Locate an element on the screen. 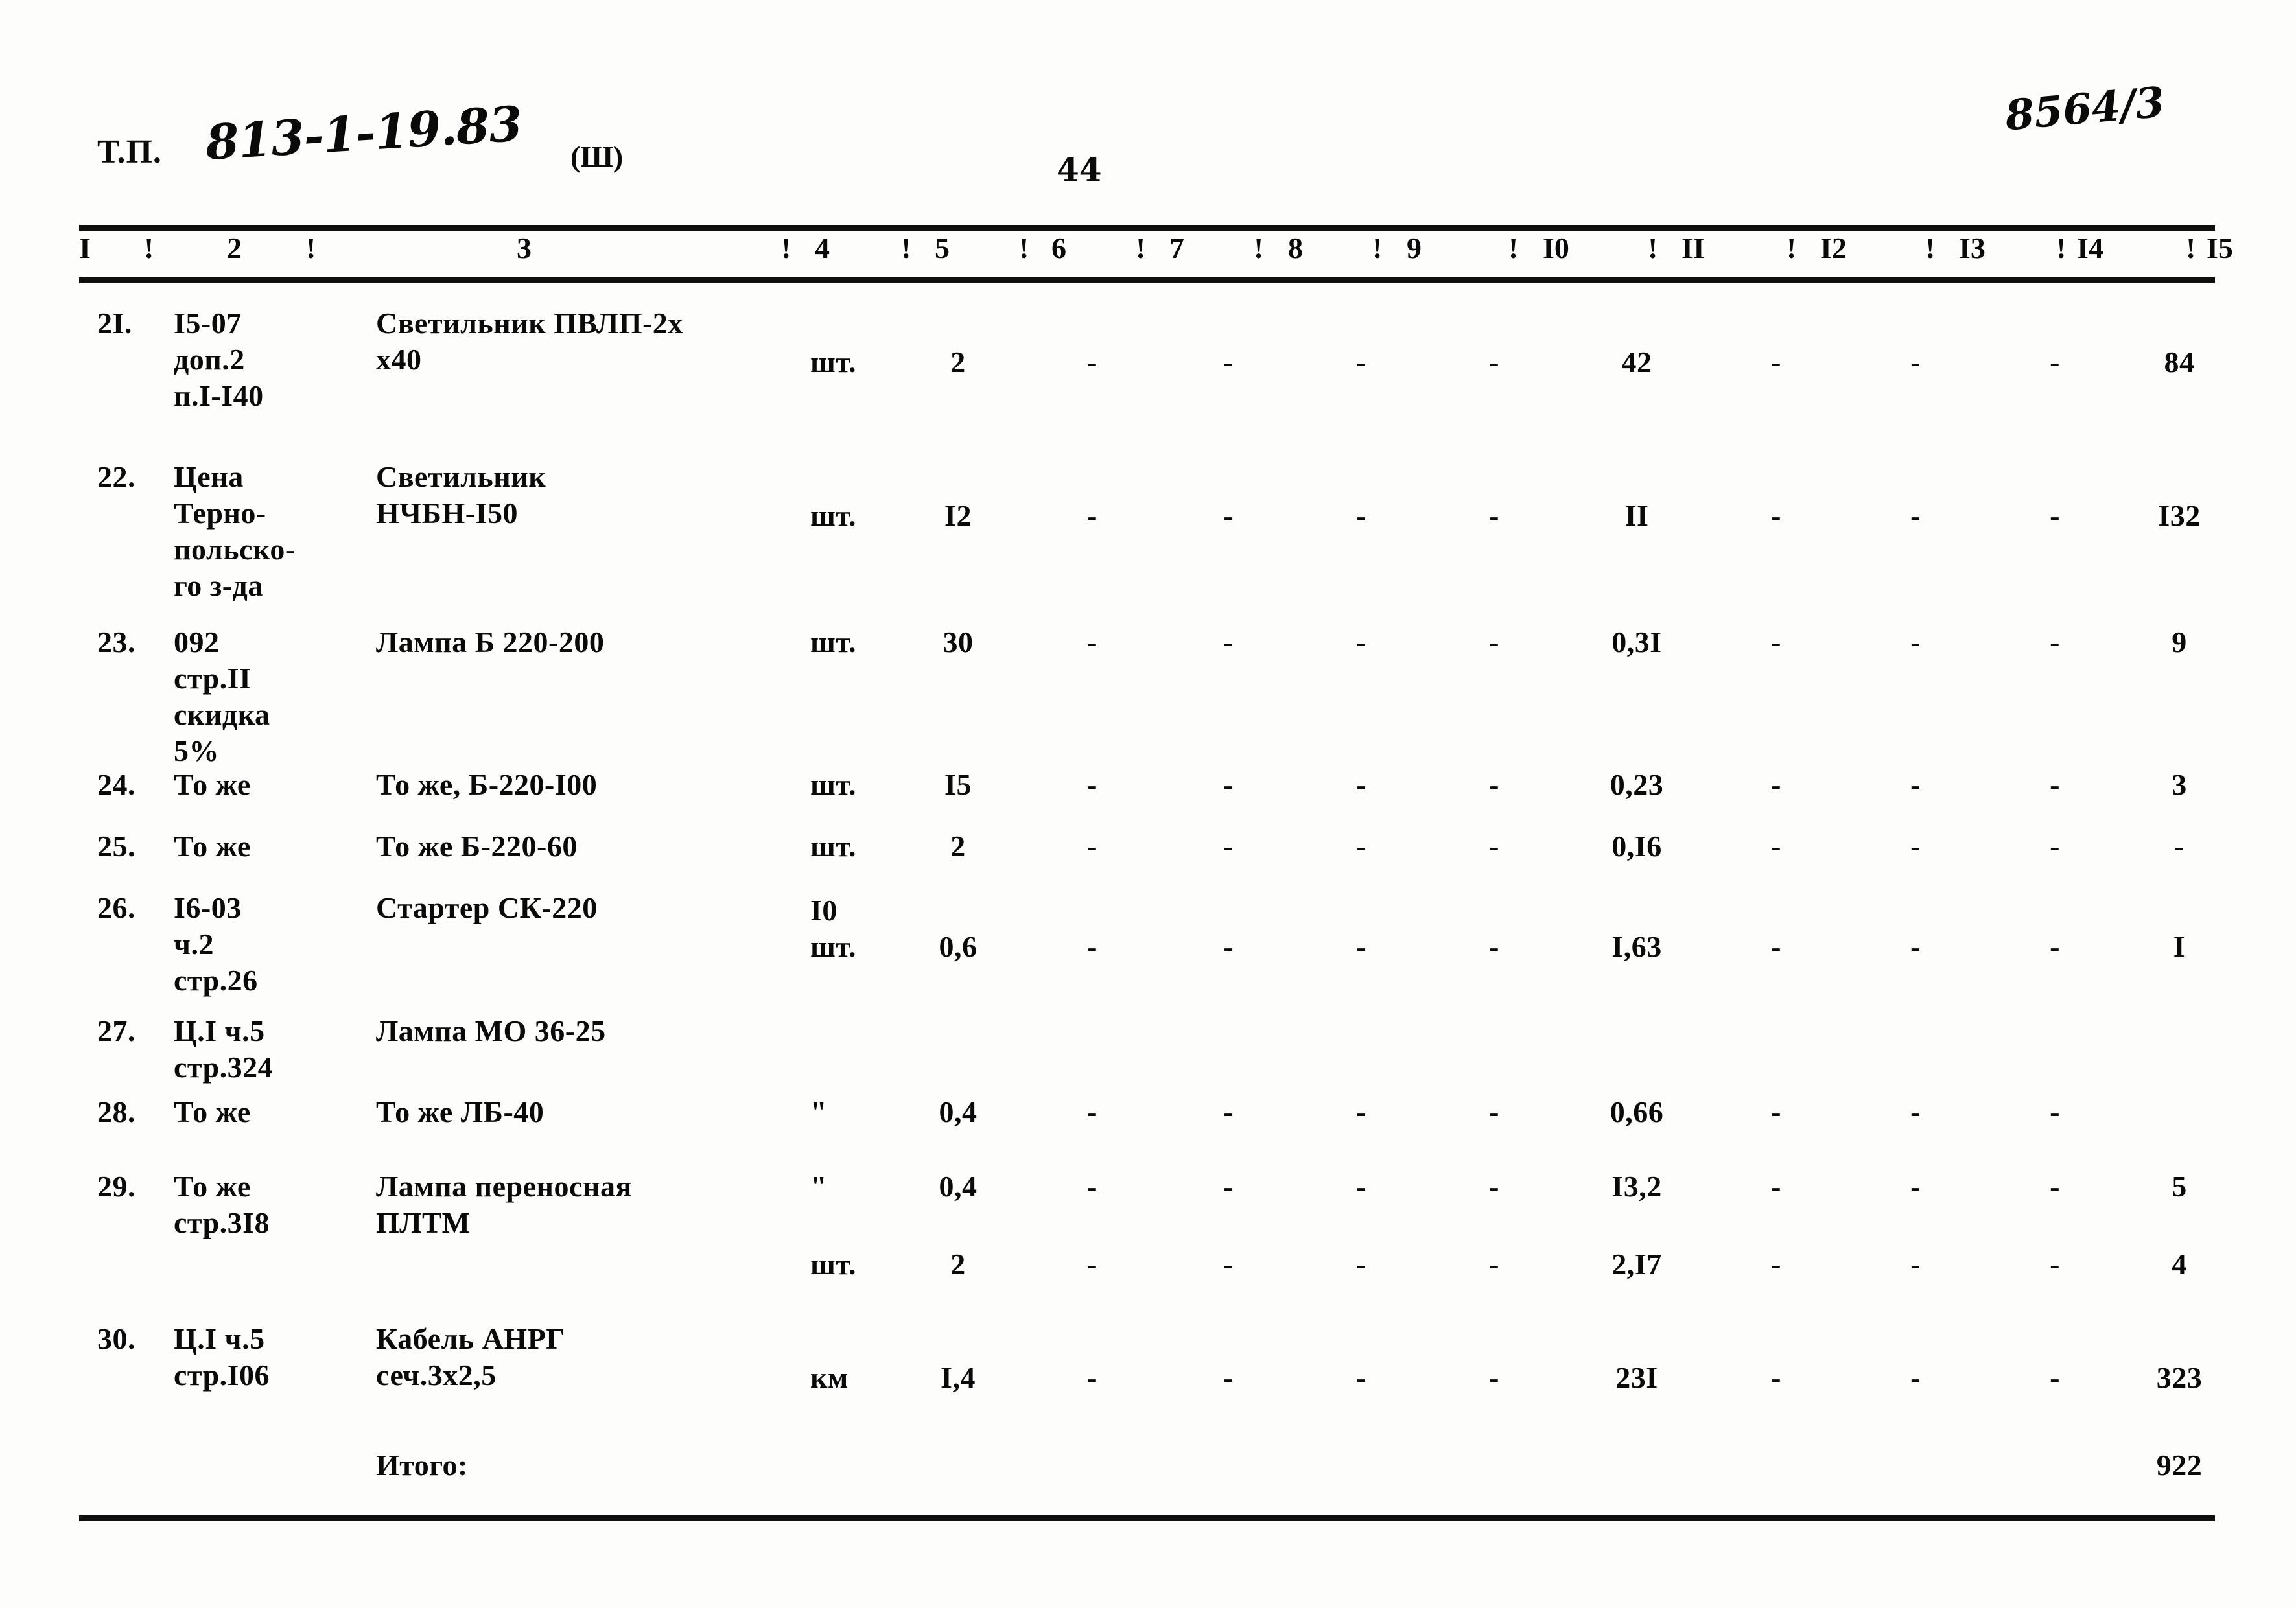  row-unit: км is located at coordinates (829, 1377).